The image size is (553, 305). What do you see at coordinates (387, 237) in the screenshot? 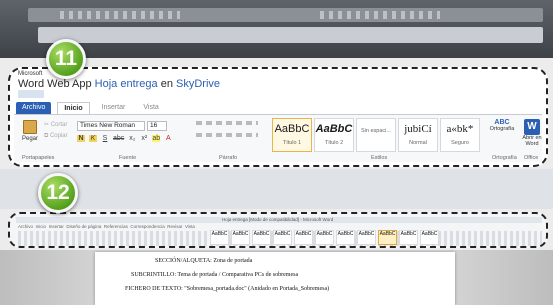
I see `desktop-style-selected: AaBbC` at bounding box center [387, 237].